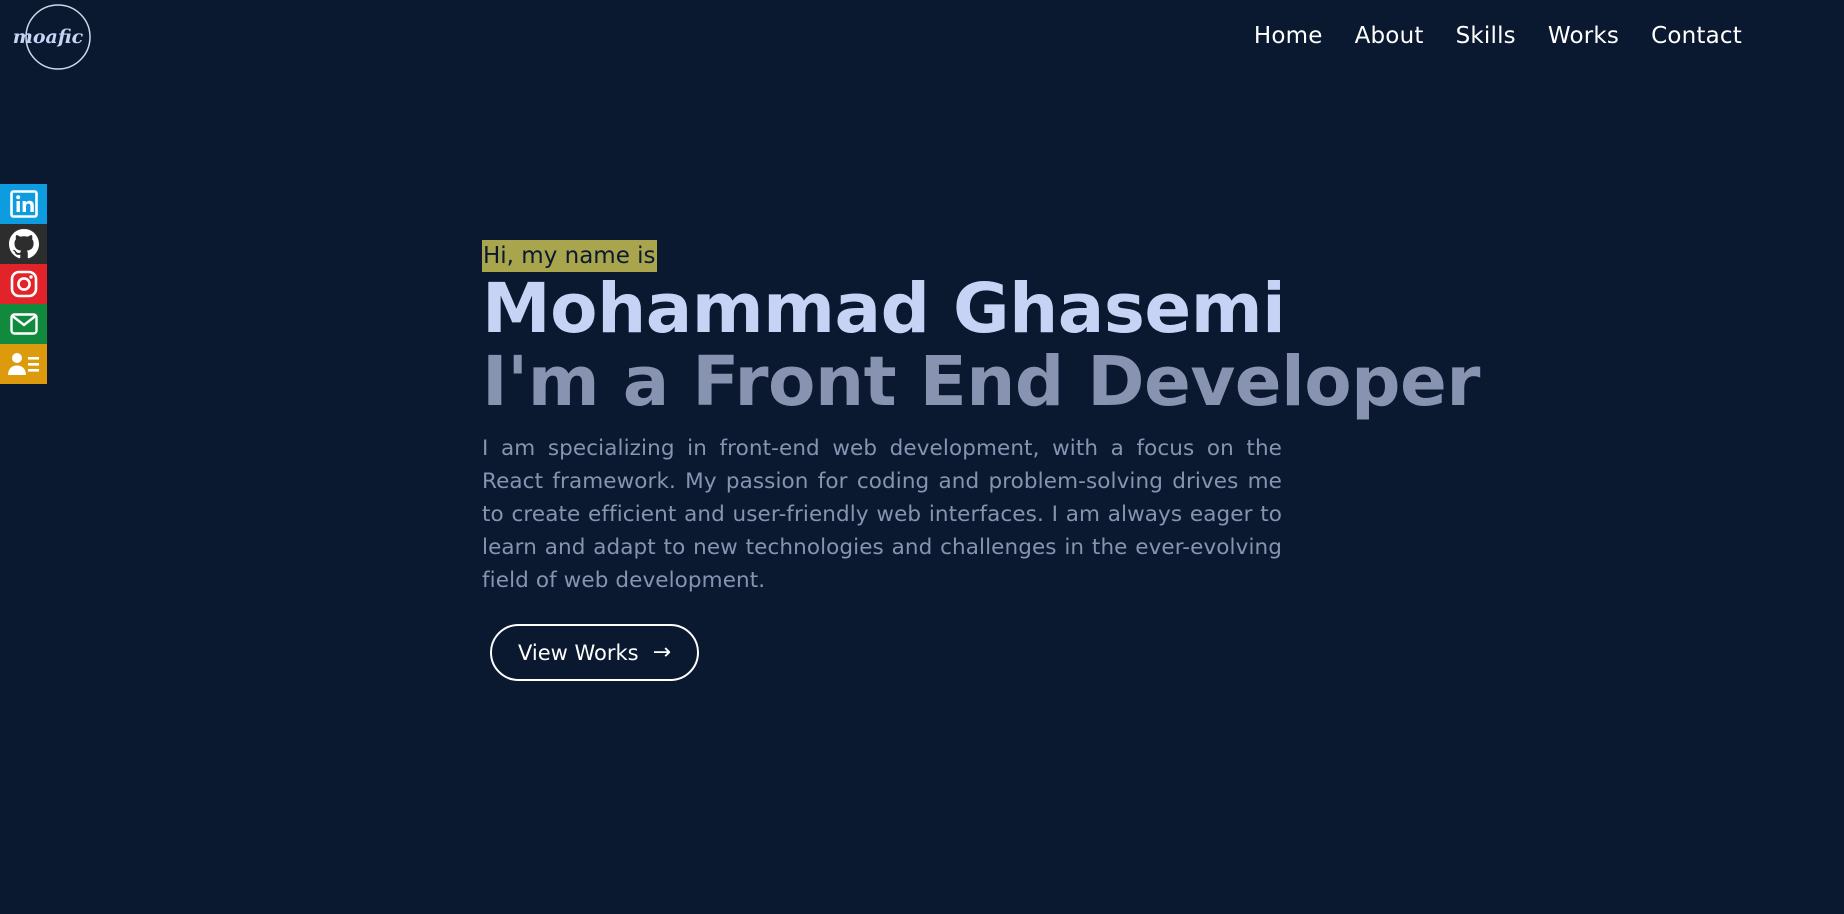 This screenshot has height=914, width=1844. I want to click on instagram-icon, so click(23, 284).